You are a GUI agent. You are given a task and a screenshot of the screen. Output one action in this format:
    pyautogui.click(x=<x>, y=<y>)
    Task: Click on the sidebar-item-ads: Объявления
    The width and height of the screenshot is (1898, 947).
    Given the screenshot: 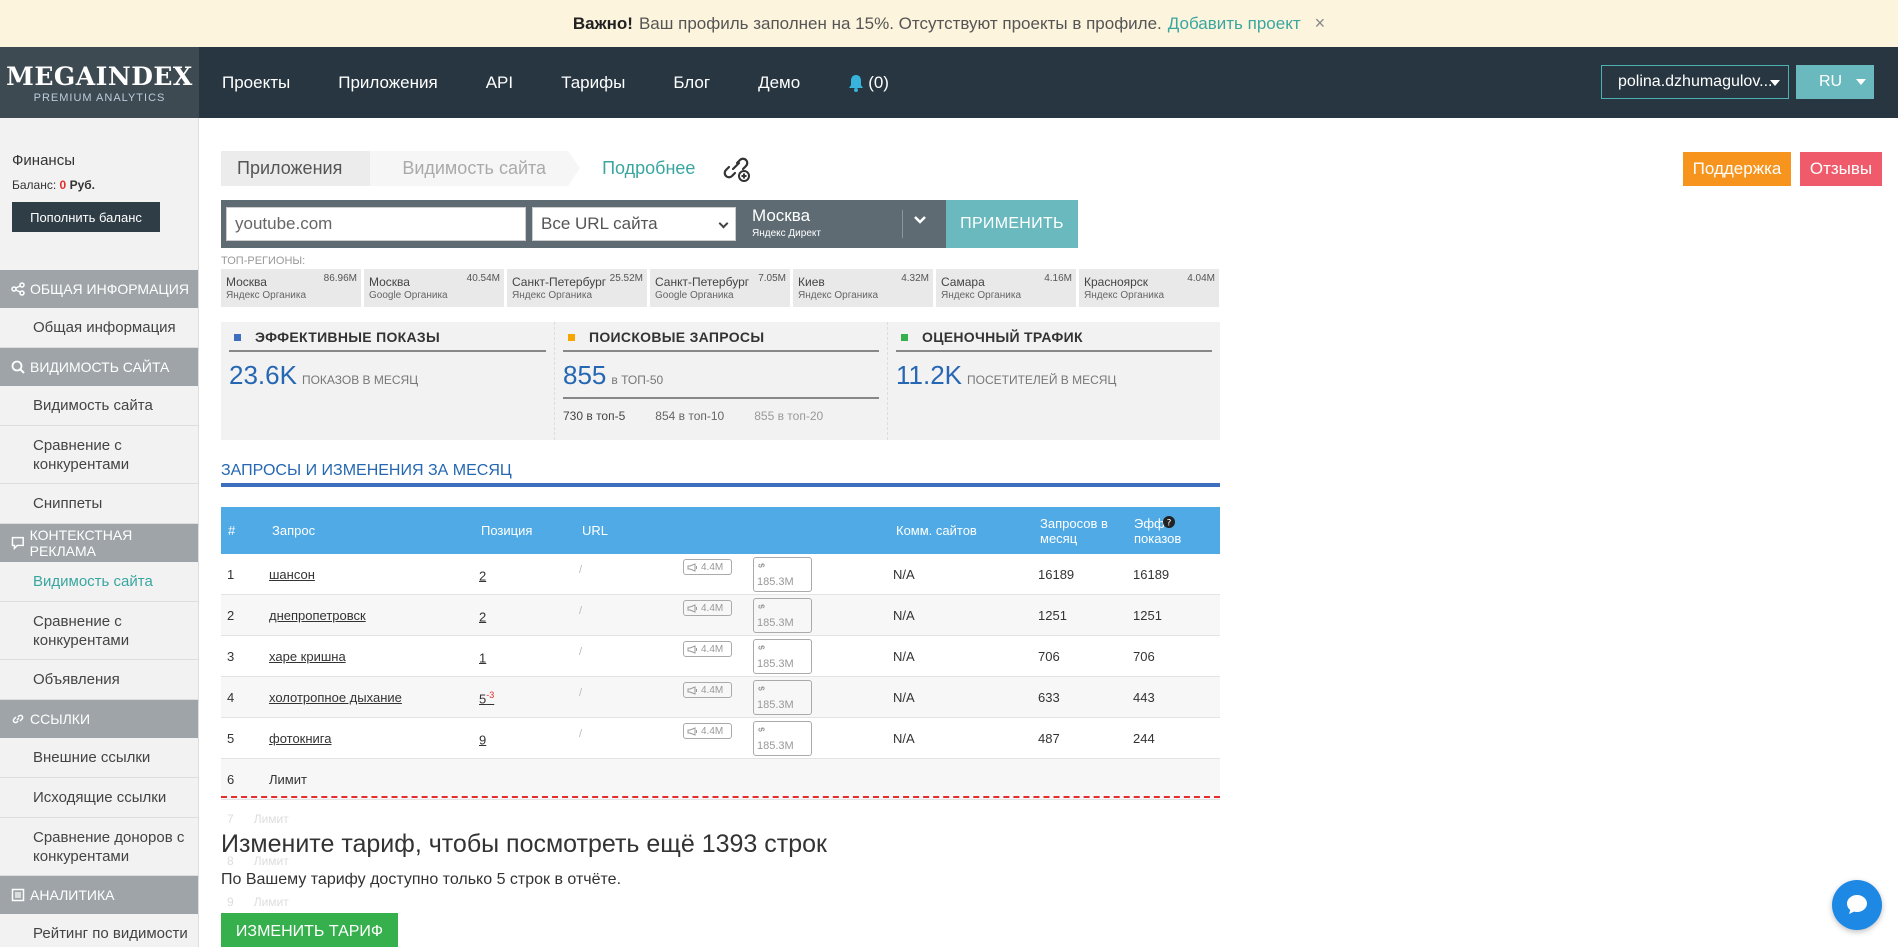 What is the action you would take?
    pyautogui.click(x=99, y=680)
    